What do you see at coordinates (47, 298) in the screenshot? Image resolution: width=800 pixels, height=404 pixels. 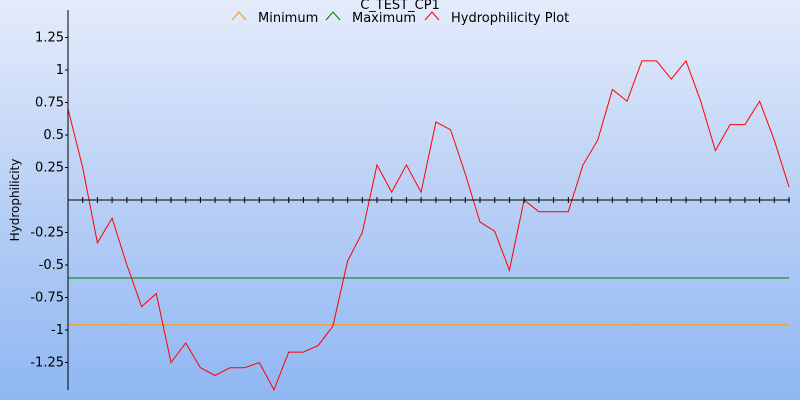 I see `y-tick-label: -0.75` at bounding box center [47, 298].